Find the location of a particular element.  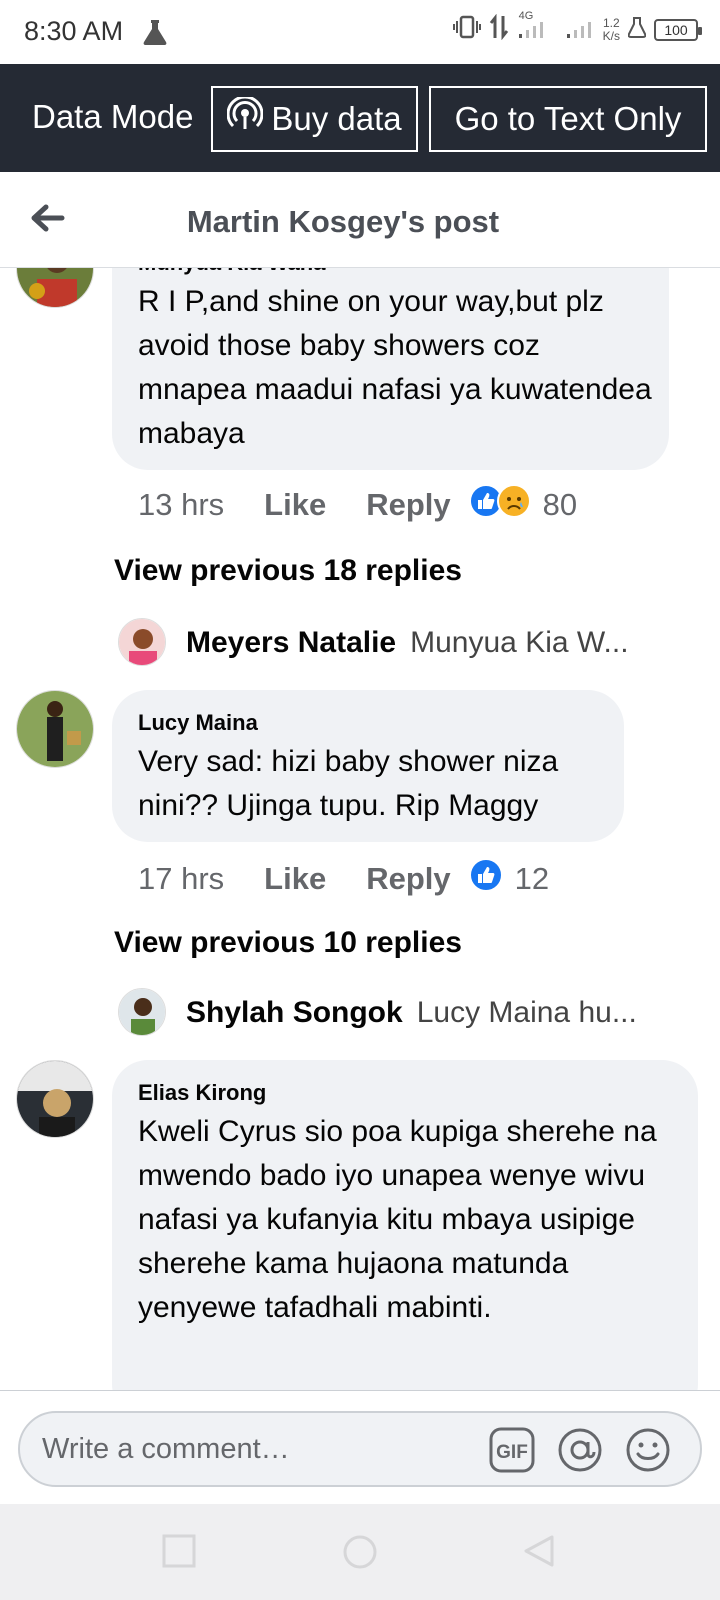

network-type: 4G is located at coordinates (526, 16).